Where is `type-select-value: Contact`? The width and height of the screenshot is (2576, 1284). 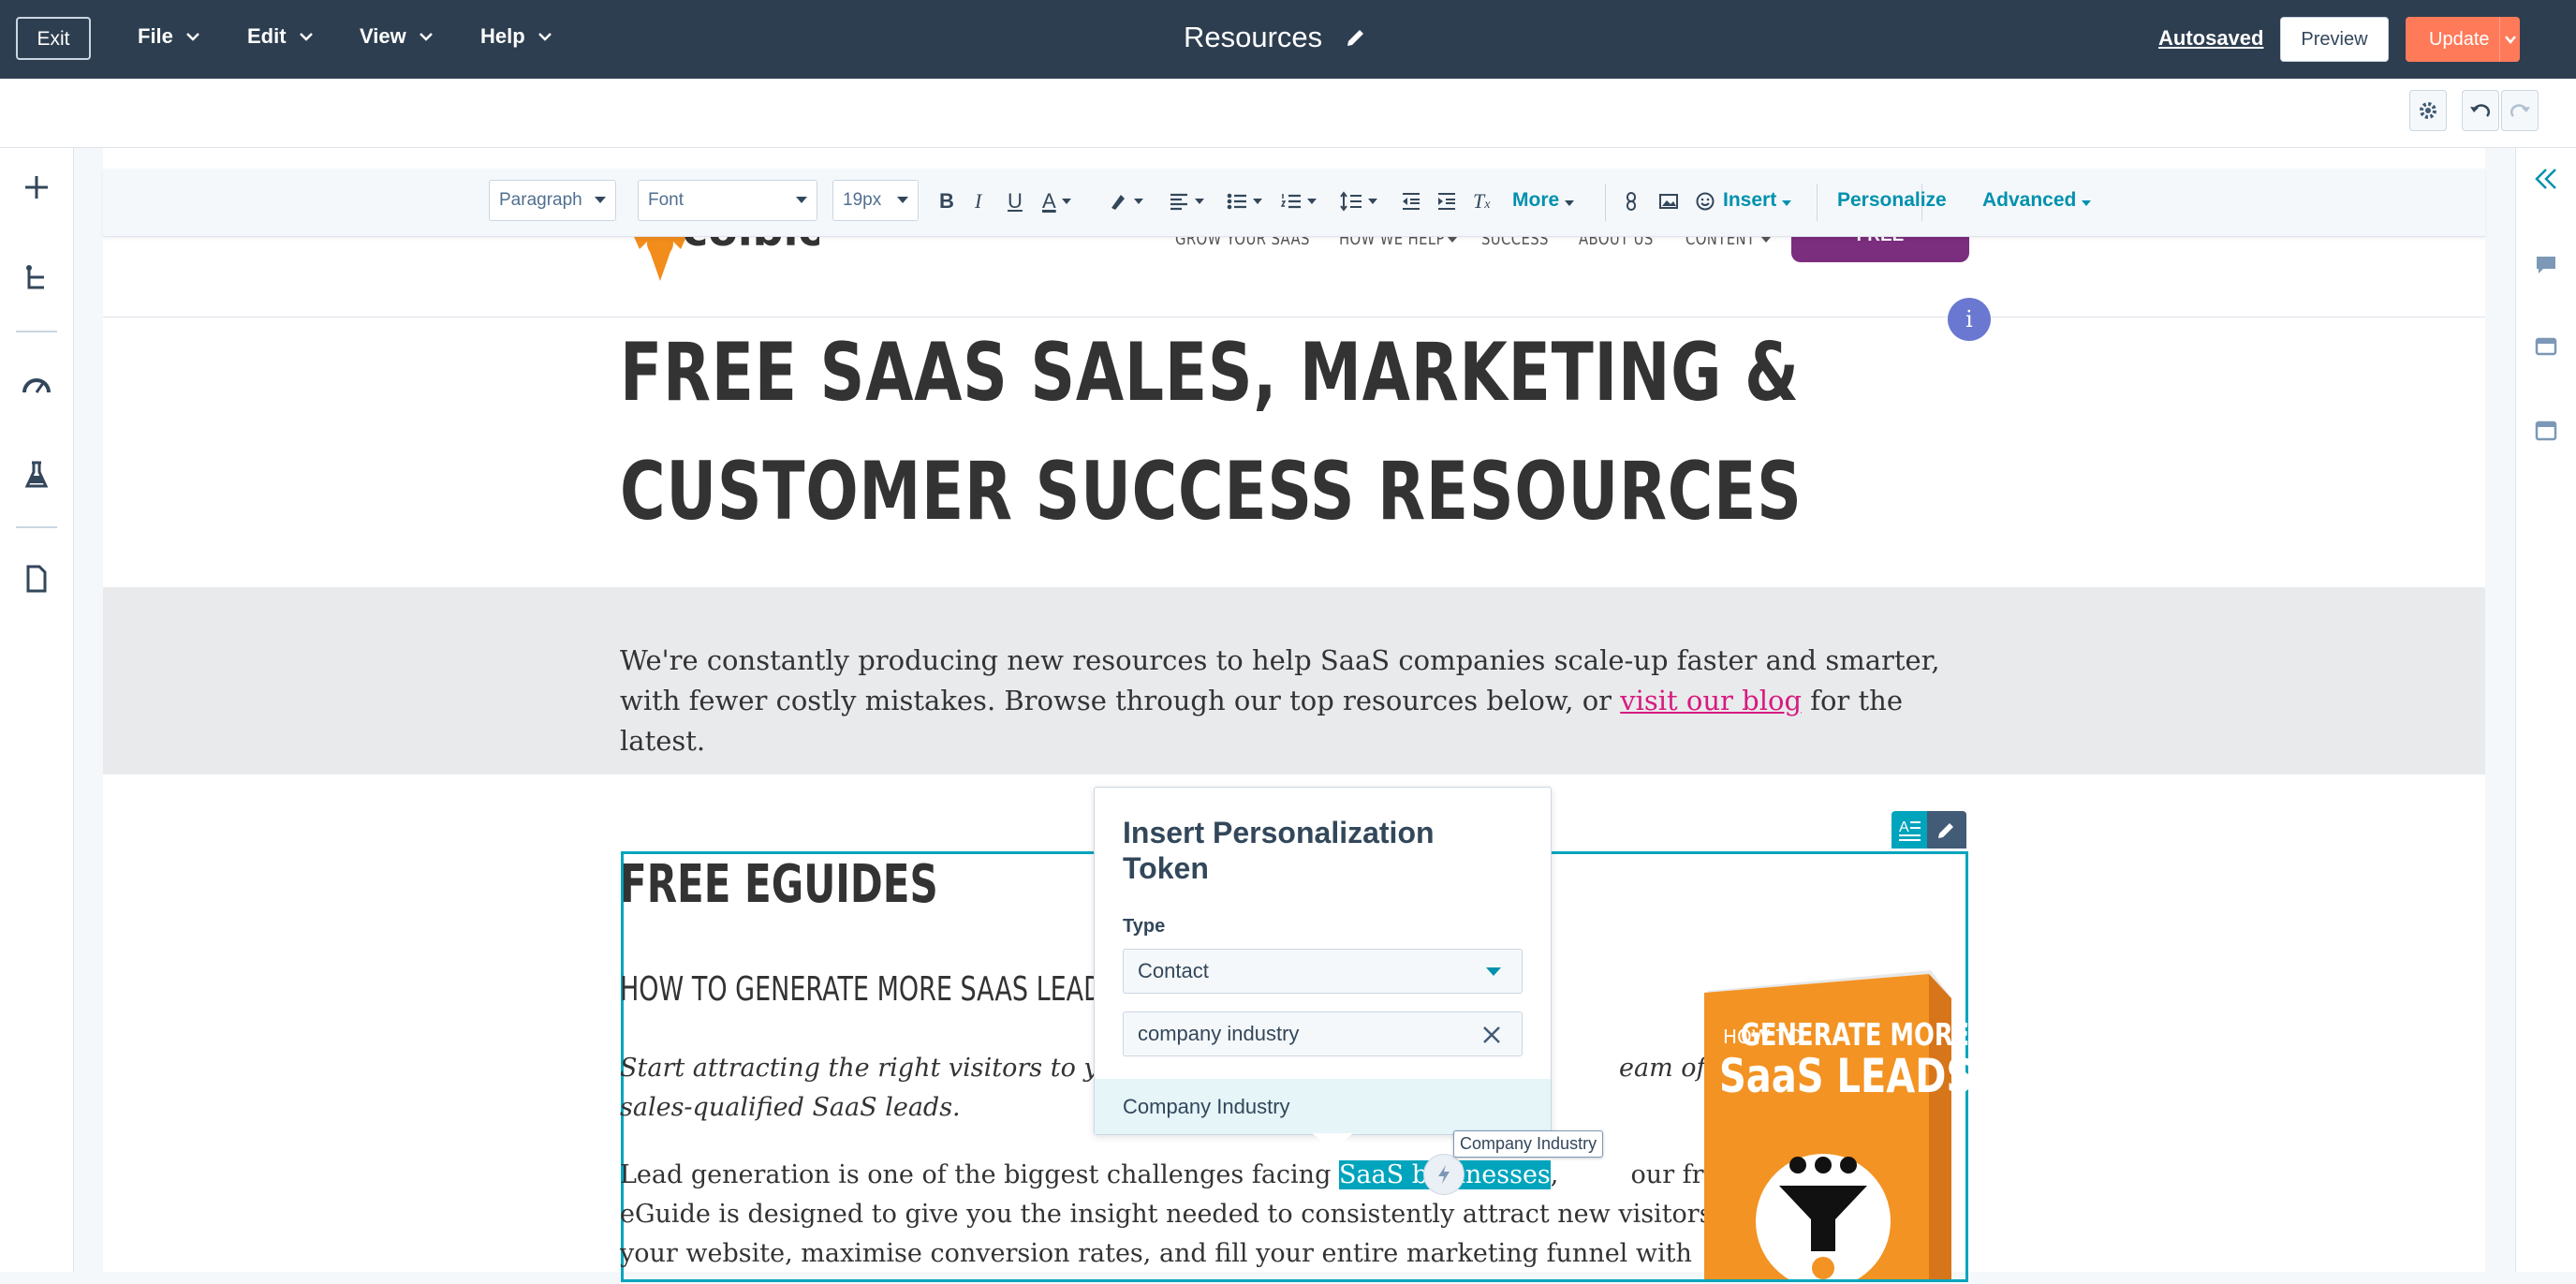
type-select-value: Contact is located at coordinates (1173, 970).